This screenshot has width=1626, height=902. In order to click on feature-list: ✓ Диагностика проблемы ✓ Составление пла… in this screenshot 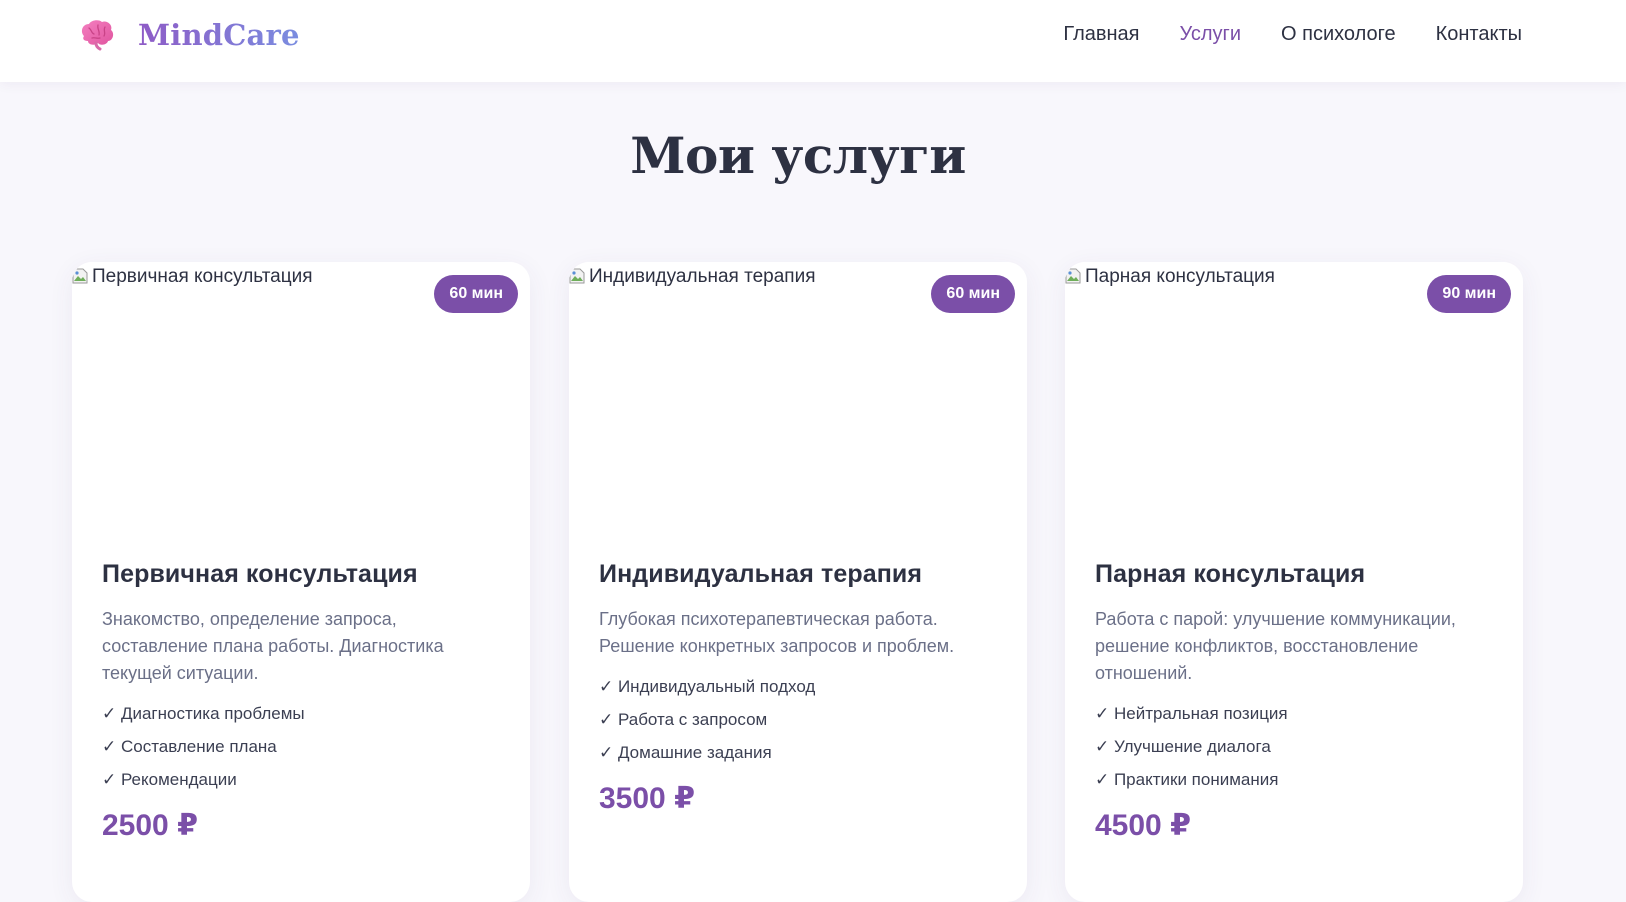, I will do `click(302, 746)`.